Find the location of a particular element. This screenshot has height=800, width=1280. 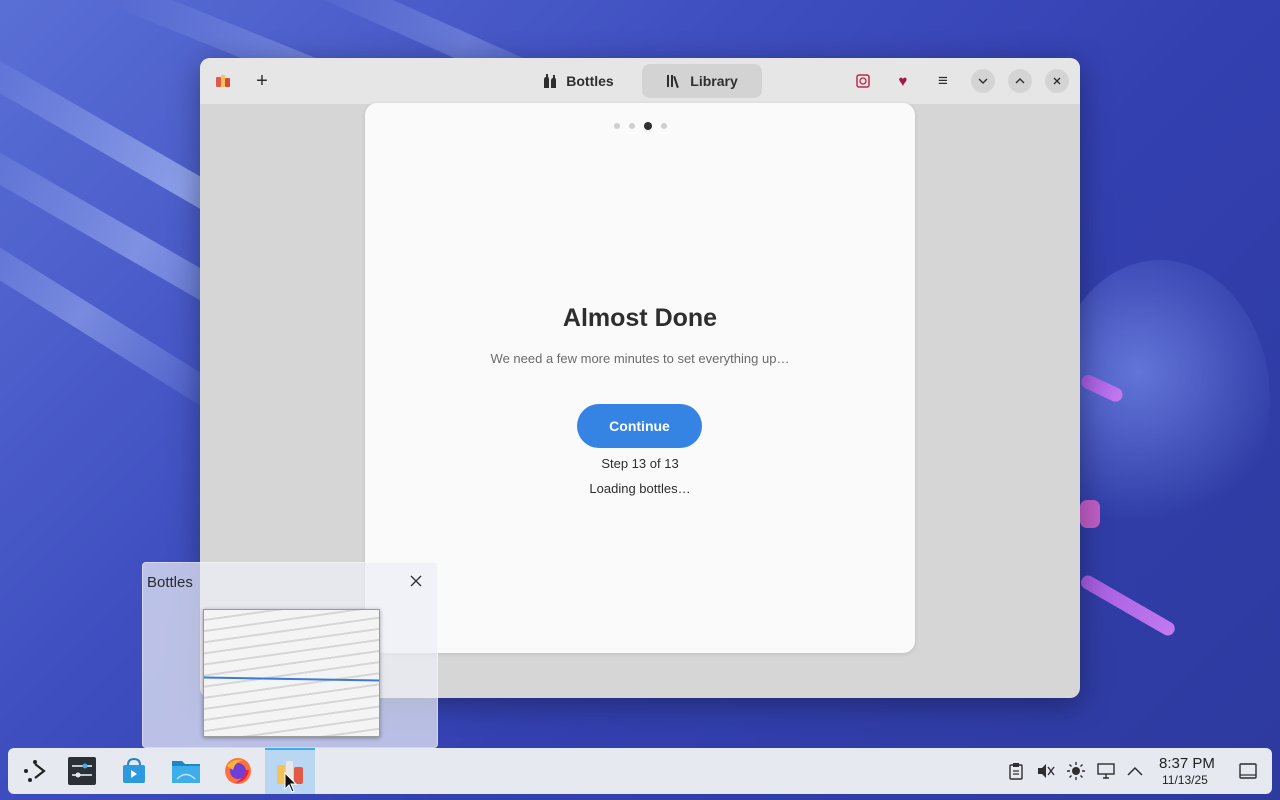

header-bar: + Bottles Library ♥ ≡ is located at coordinates (640, 81).